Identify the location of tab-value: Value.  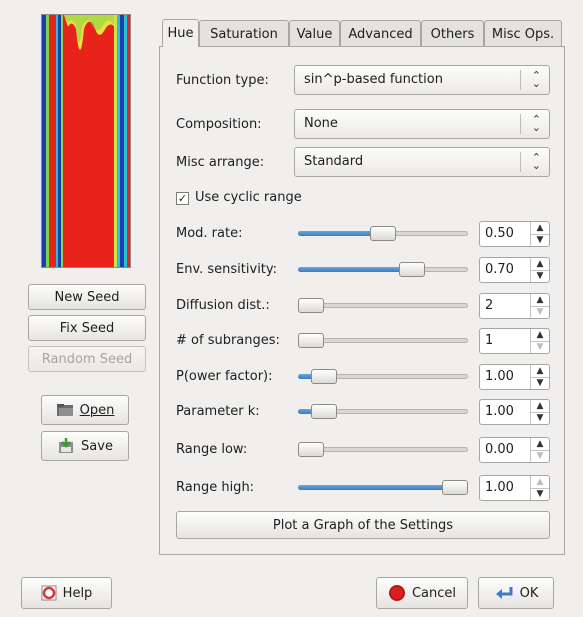
(314, 33).